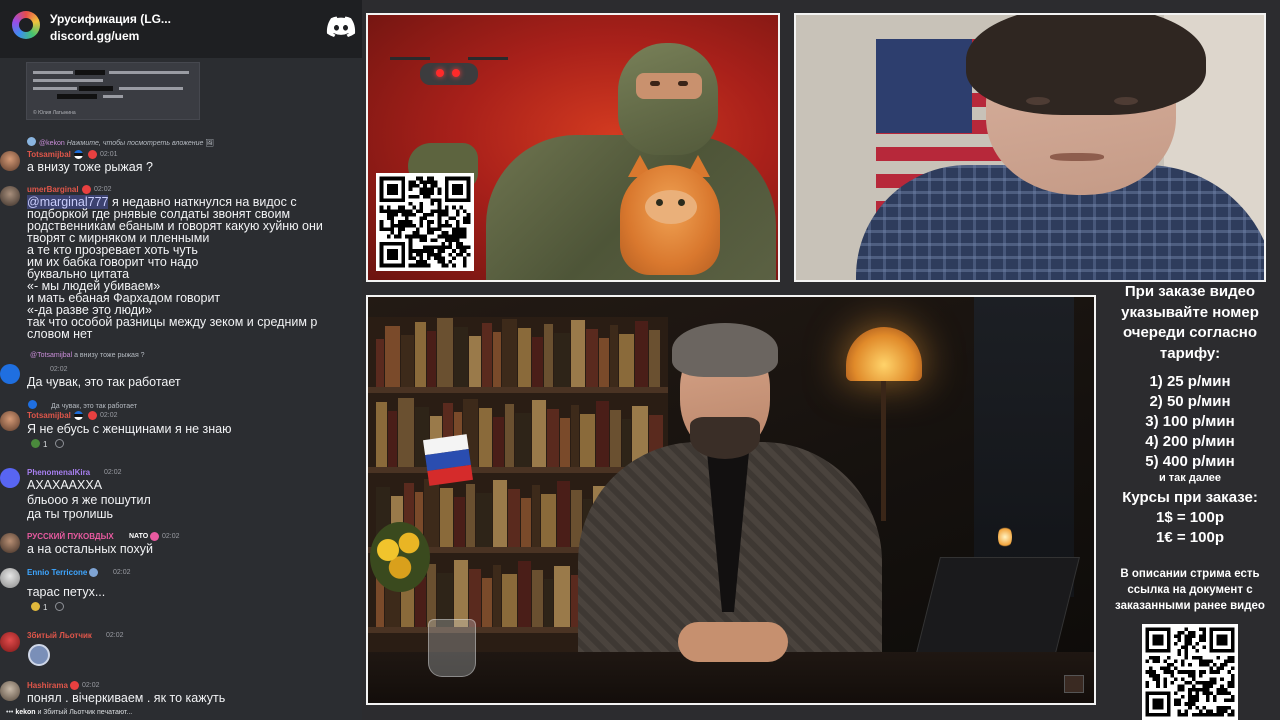 Image resolution: width=1280 pixels, height=720 pixels. Describe the element at coordinates (1190, 478) in the screenshot. I see `price-more: и так далее` at that location.